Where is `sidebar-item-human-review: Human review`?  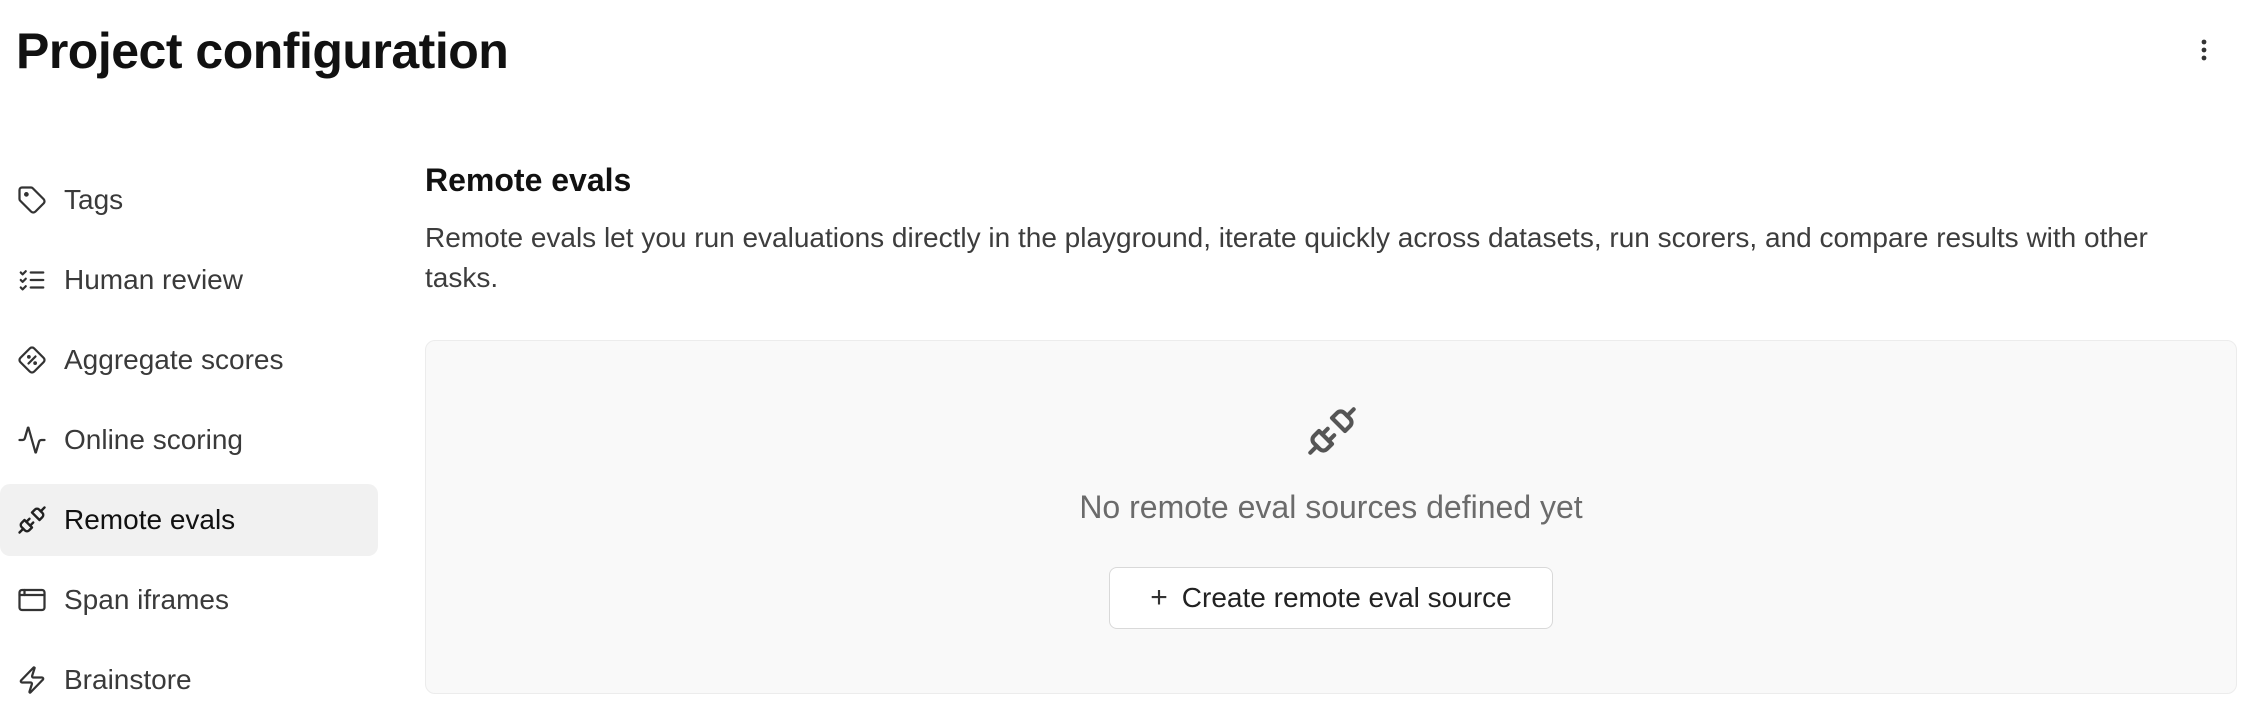
sidebar-item-human-review: Human review is located at coordinates (189, 280).